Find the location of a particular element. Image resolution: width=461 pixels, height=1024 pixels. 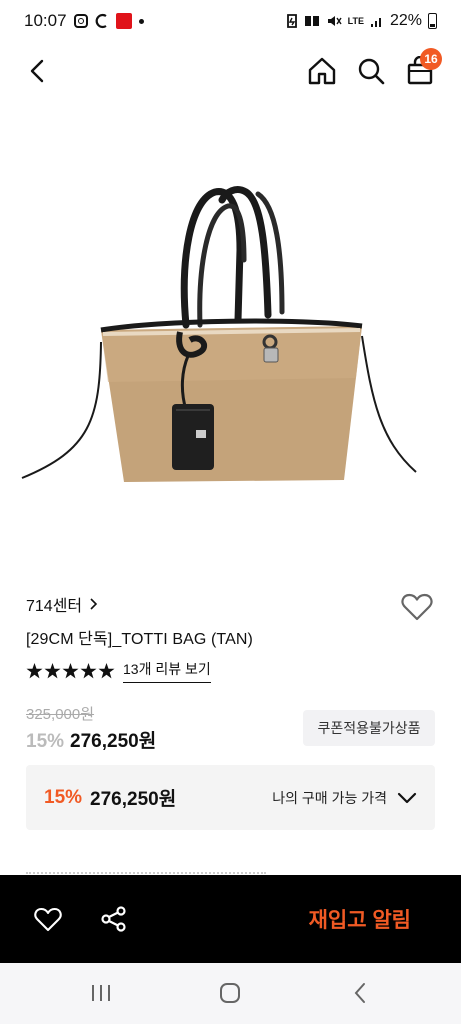

recent-apps-button is located at coordinates (101, 993).